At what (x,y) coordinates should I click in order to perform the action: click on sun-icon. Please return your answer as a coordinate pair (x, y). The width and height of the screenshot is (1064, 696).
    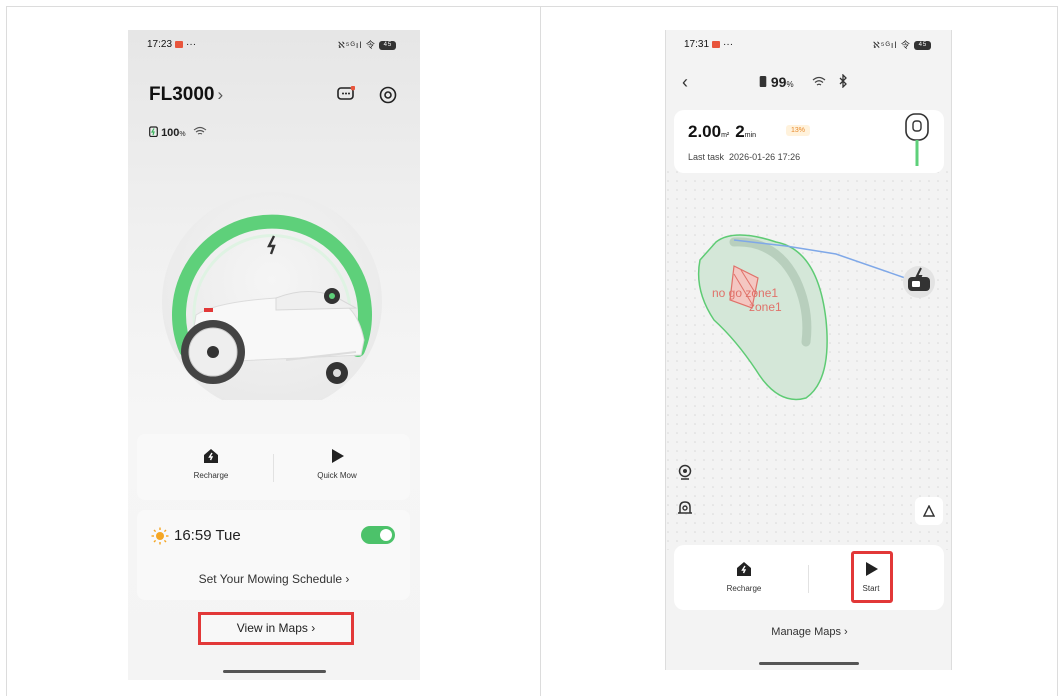
    Looking at the image, I should click on (160, 536).